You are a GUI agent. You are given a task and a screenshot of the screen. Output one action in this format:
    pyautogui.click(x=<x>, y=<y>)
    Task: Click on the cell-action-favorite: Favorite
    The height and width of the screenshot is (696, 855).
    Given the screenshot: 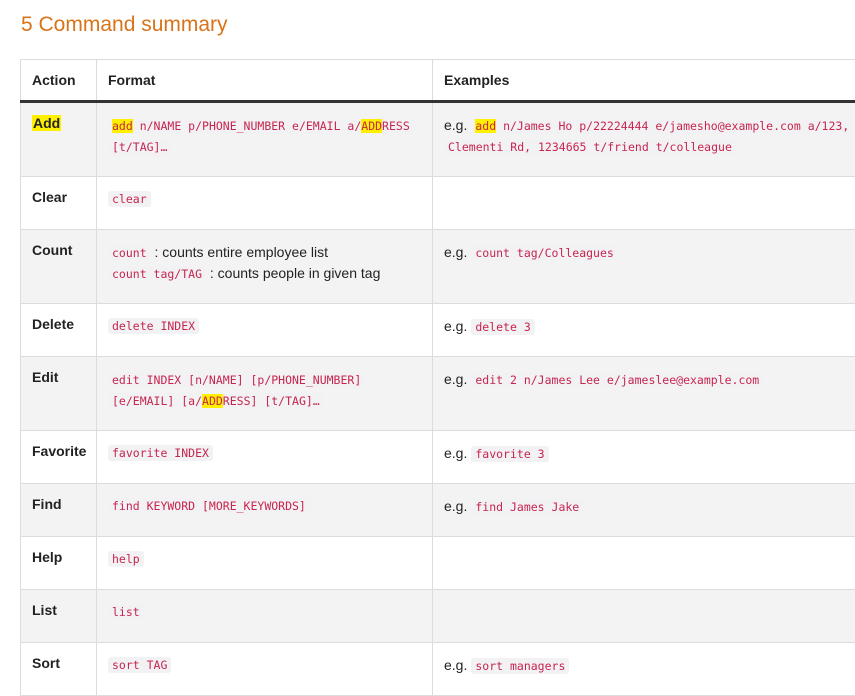 What is the action you would take?
    pyautogui.click(x=59, y=457)
    